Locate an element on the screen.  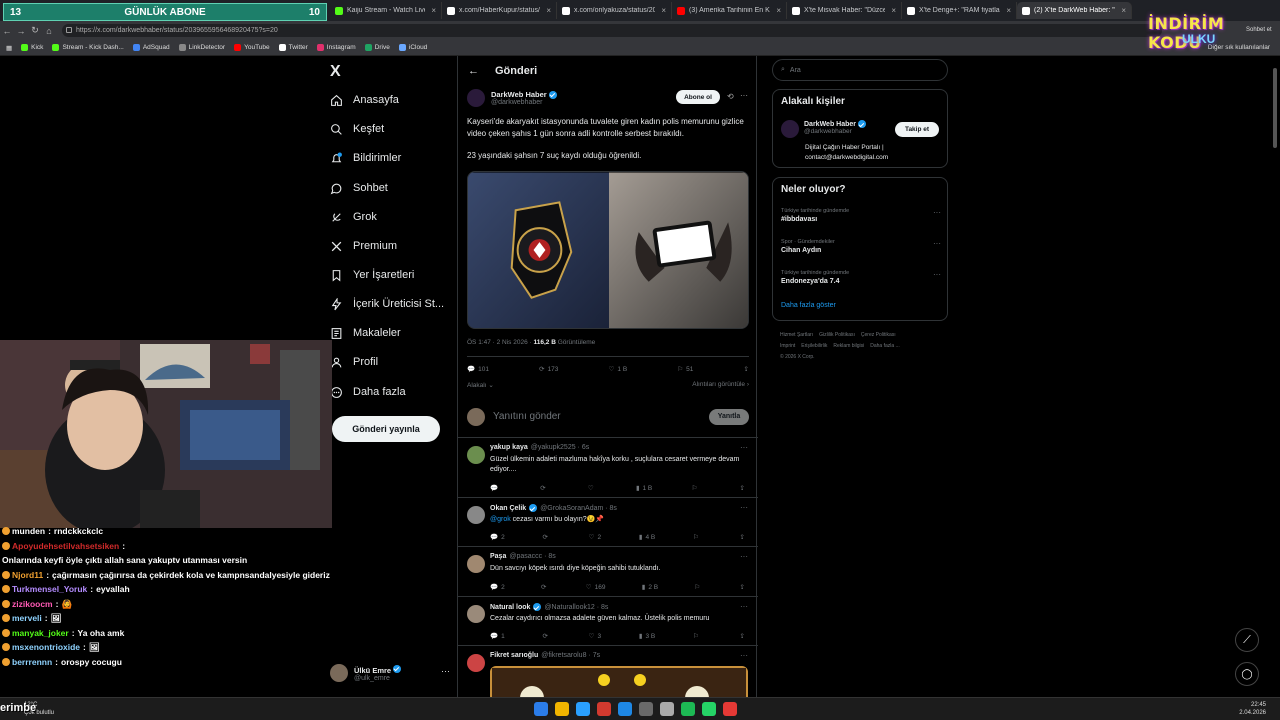
bookmark-item: LinkDetector is located at coordinates (201, 48).